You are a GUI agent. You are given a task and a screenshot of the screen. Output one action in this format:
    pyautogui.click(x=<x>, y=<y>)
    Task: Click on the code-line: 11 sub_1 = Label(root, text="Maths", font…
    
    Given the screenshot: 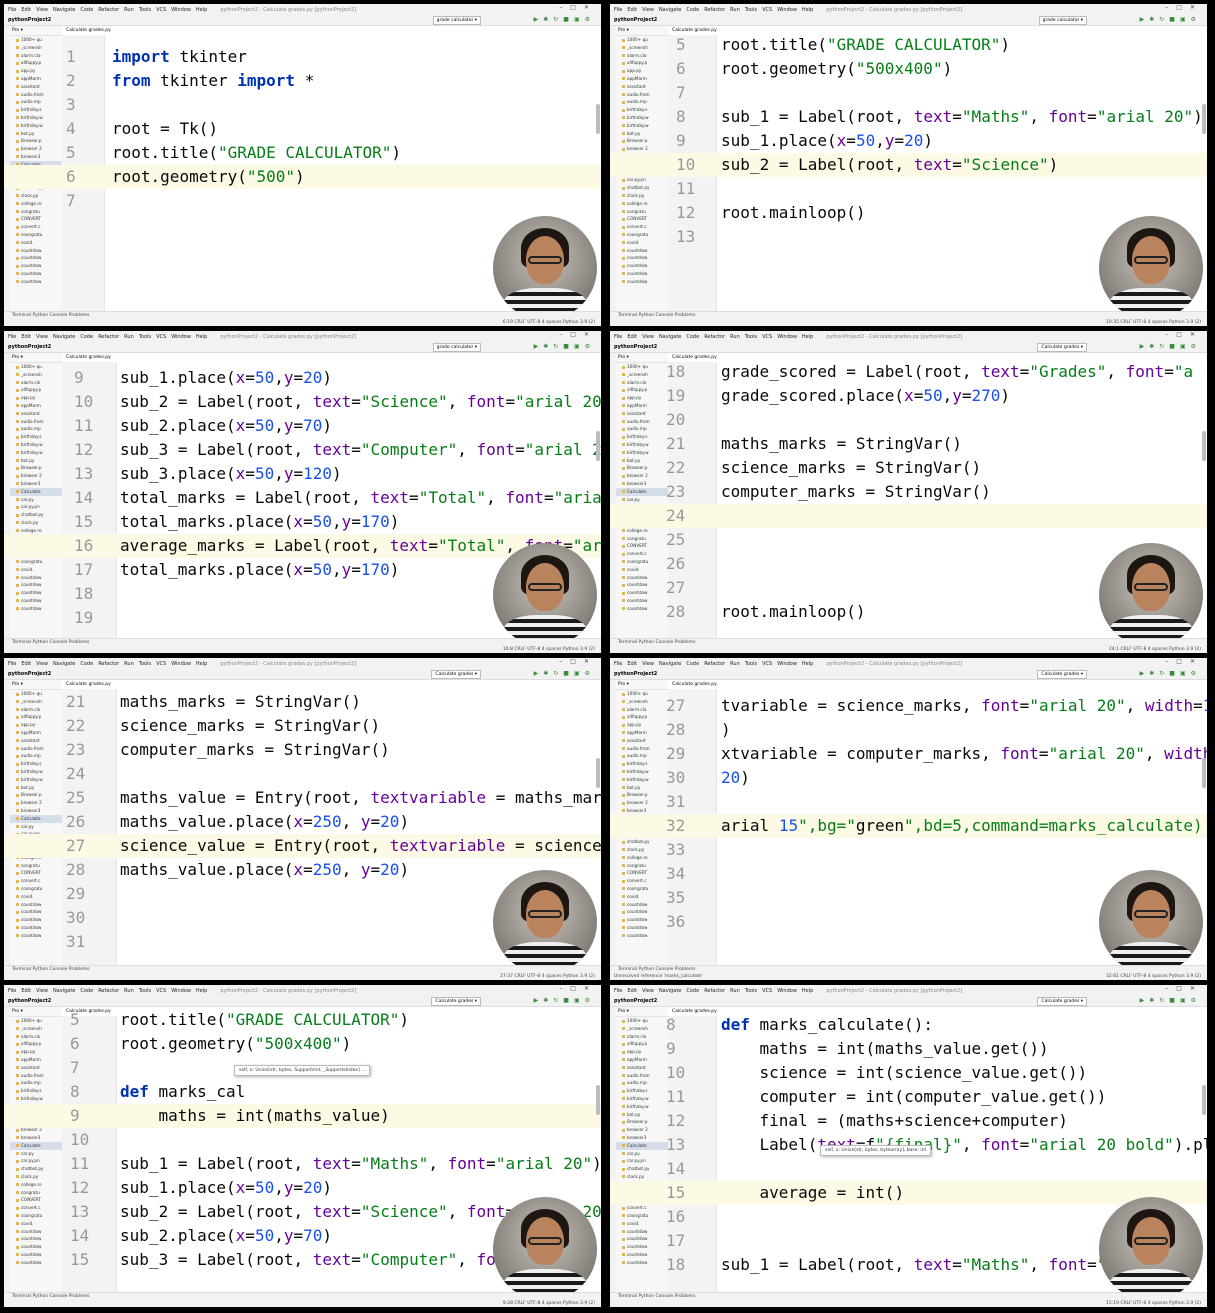 What is the action you would take?
    pyautogui.click(x=302, y=1164)
    